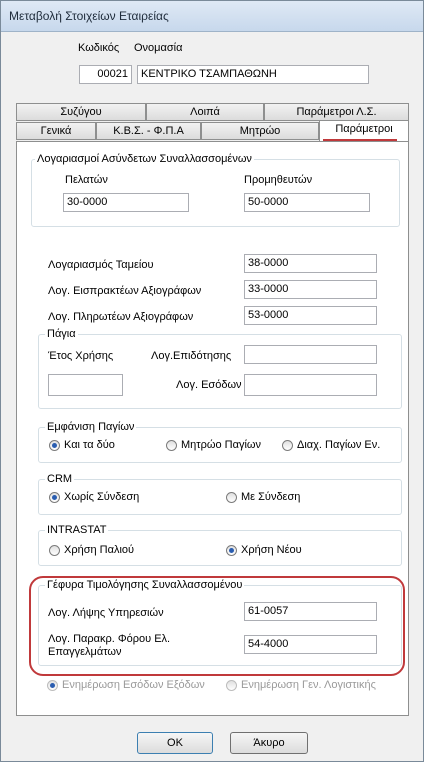 This screenshot has width=424, height=762. Describe the element at coordinates (308, 685) in the screenshot. I see `update-general-ledger-label: Ενημέρωση Γεν. Λογιστικής` at that location.